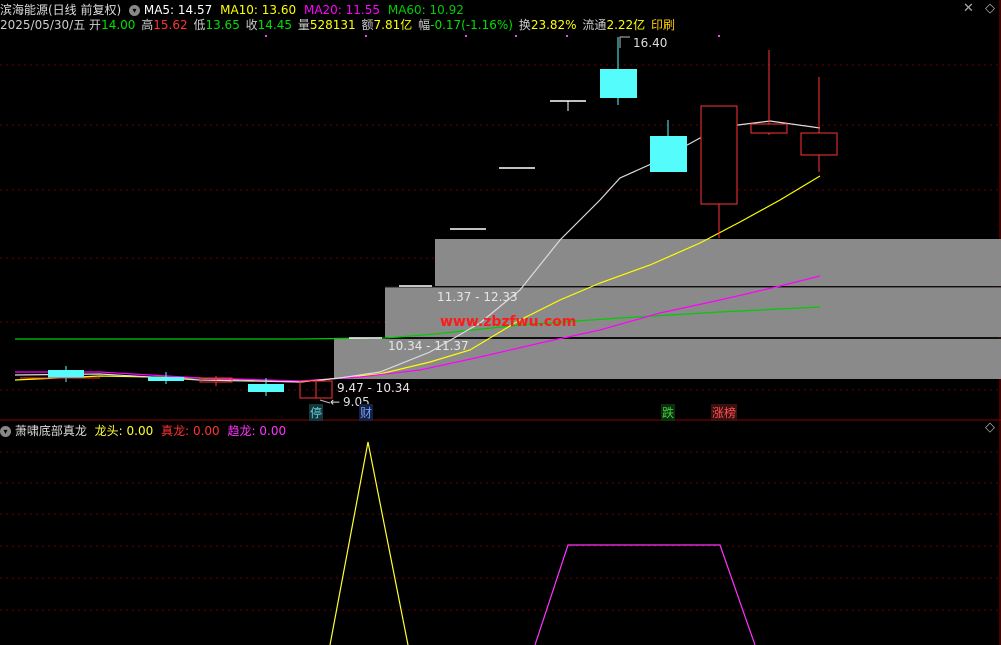  Describe the element at coordinates (342, 10) in the screenshot. I see `ma20-value: MA20: 11.55` at that location.